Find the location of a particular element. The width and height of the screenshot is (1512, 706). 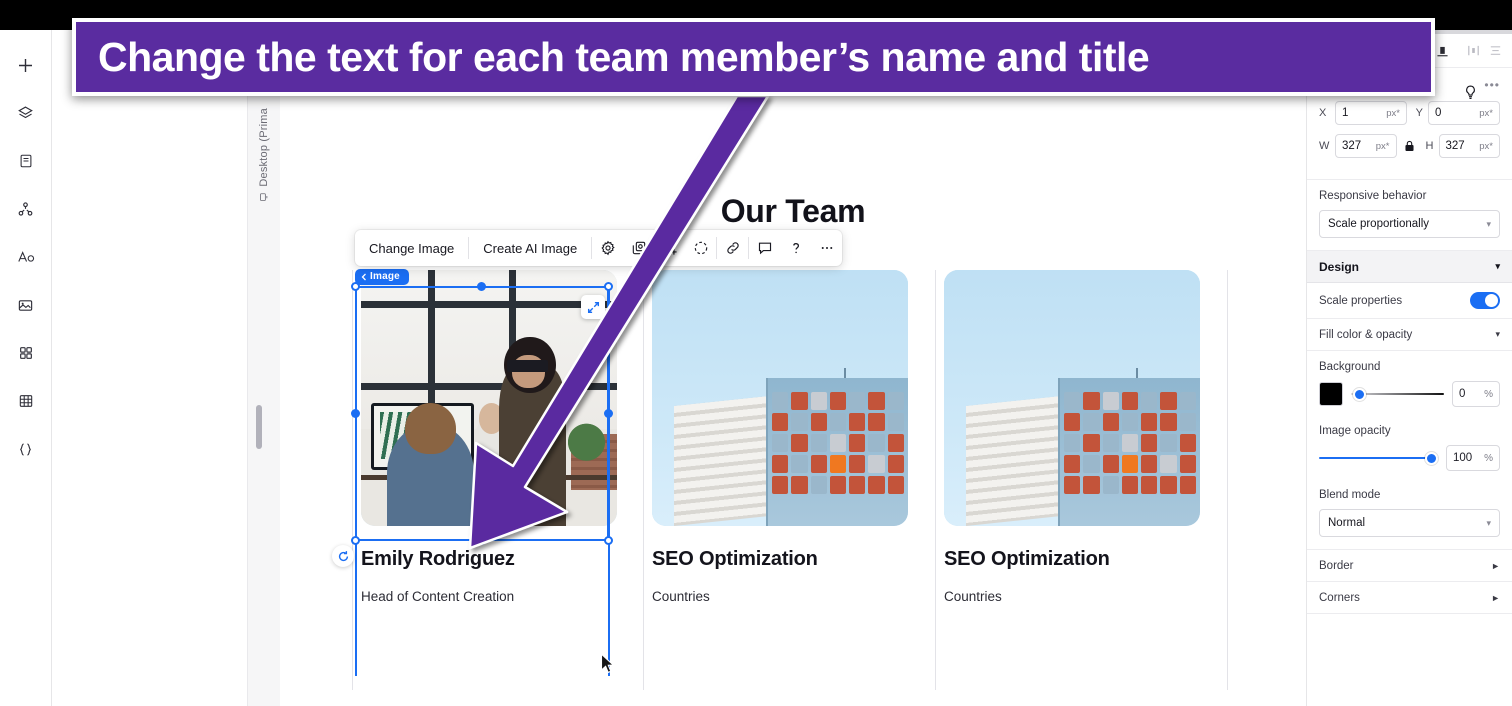

background-opacity-input: 0 % is located at coordinates (1476, 394).